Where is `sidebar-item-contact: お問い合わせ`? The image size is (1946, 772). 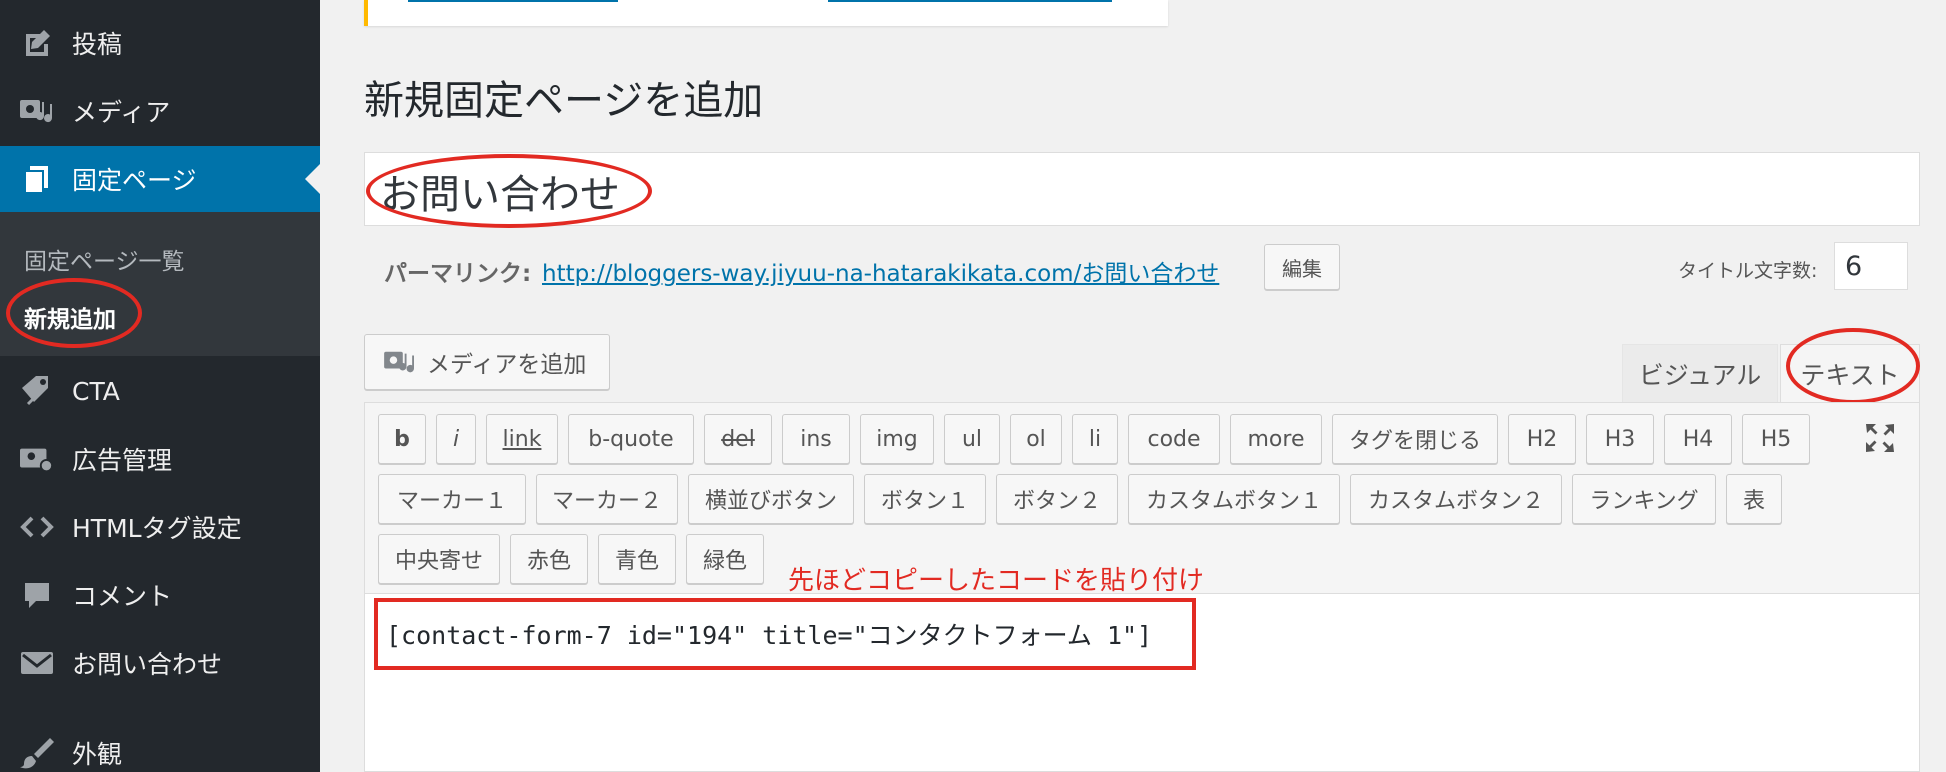
sidebar-item-contact: お問い合わせ is located at coordinates (160, 663).